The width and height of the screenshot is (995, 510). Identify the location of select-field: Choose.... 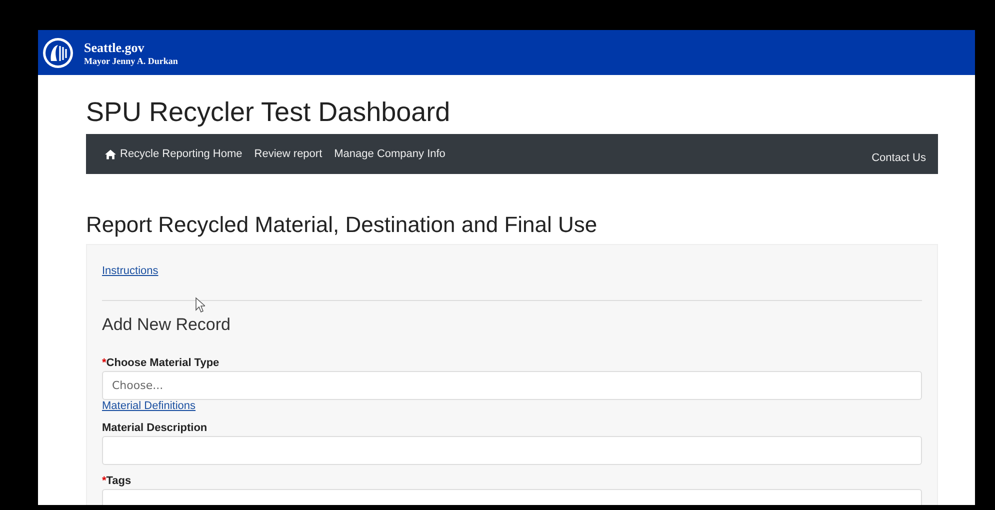
(512, 385).